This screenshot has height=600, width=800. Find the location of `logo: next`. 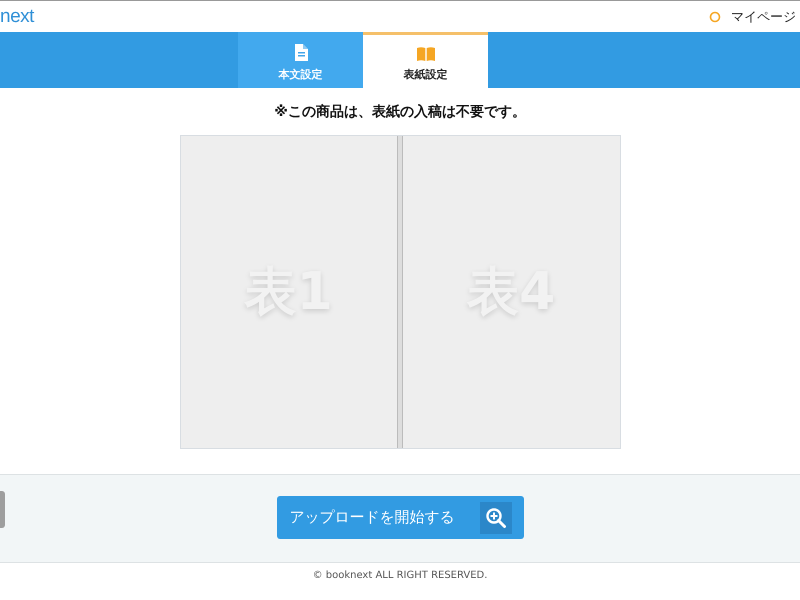

logo: next is located at coordinates (17, 17).